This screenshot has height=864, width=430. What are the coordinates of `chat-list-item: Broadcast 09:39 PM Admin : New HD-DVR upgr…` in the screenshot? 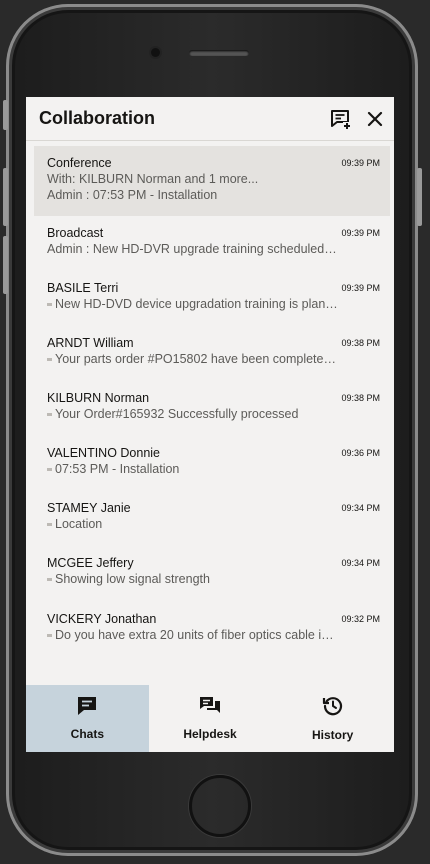 It's located at (212, 243).